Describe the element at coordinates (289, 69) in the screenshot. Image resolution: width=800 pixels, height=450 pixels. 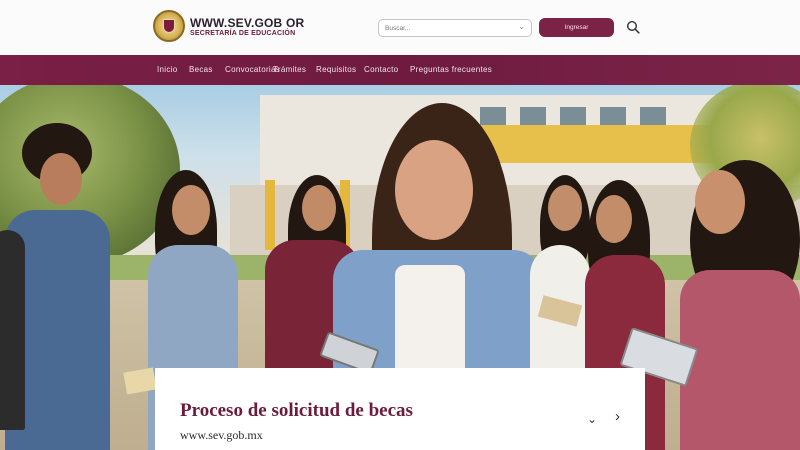
I see `nav-item-tramites: Trámites` at that location.